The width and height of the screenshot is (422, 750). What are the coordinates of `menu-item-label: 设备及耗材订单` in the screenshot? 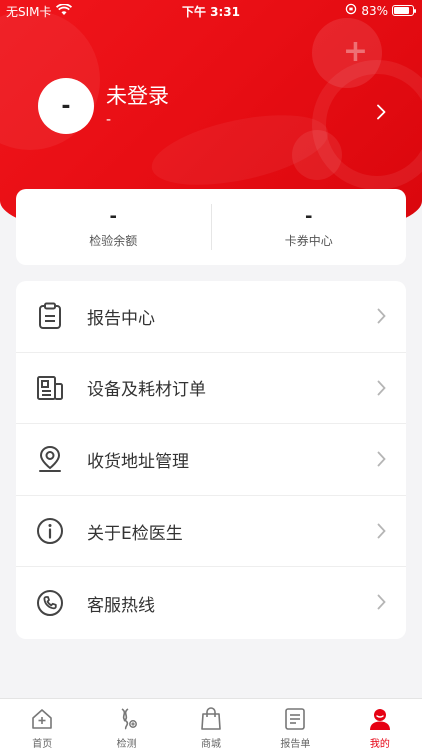 It's located at (146, 390).